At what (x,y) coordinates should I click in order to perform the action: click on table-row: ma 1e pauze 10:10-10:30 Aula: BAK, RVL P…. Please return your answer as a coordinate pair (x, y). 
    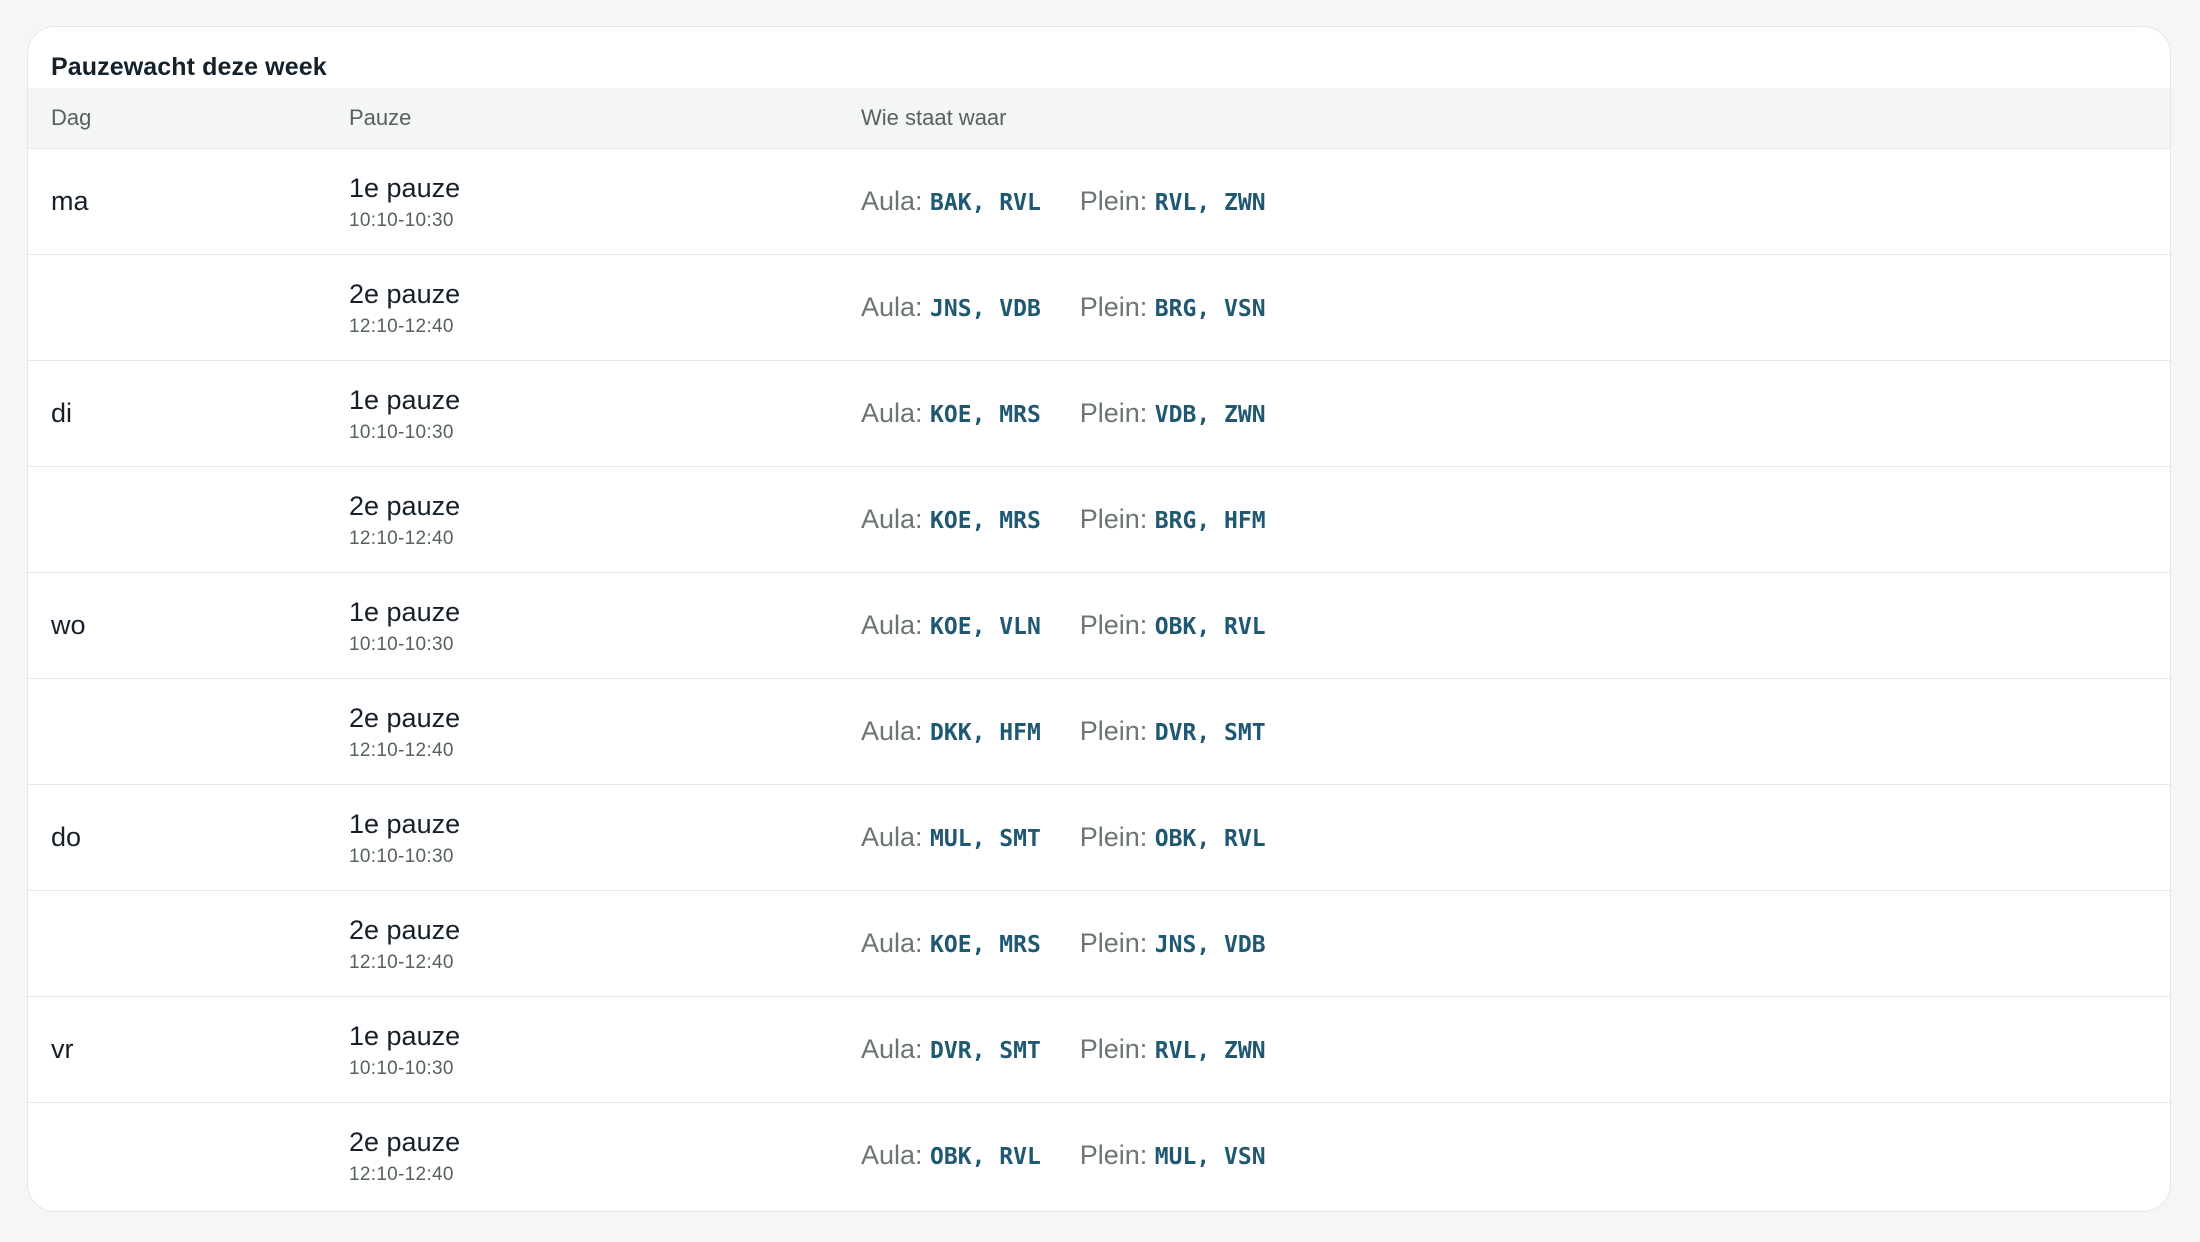
    Looking at the image, I should click on (1099, 201).